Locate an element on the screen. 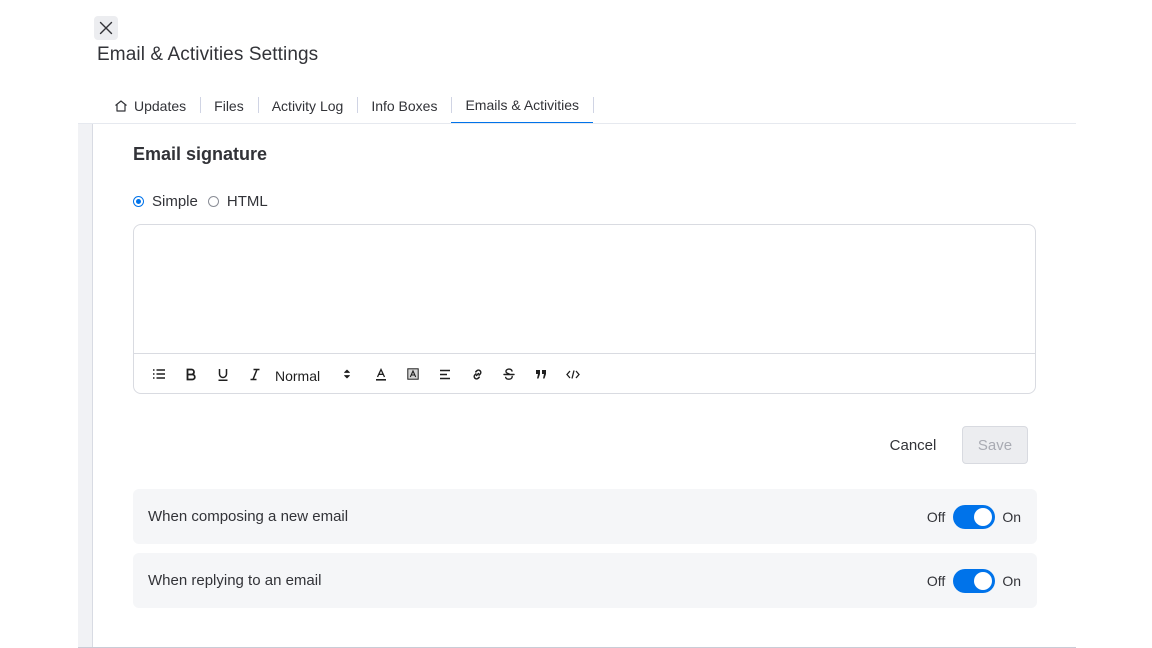 This screenshot has height=648, width=1152. strikethrough-icon is located at coordinates (509, 373).